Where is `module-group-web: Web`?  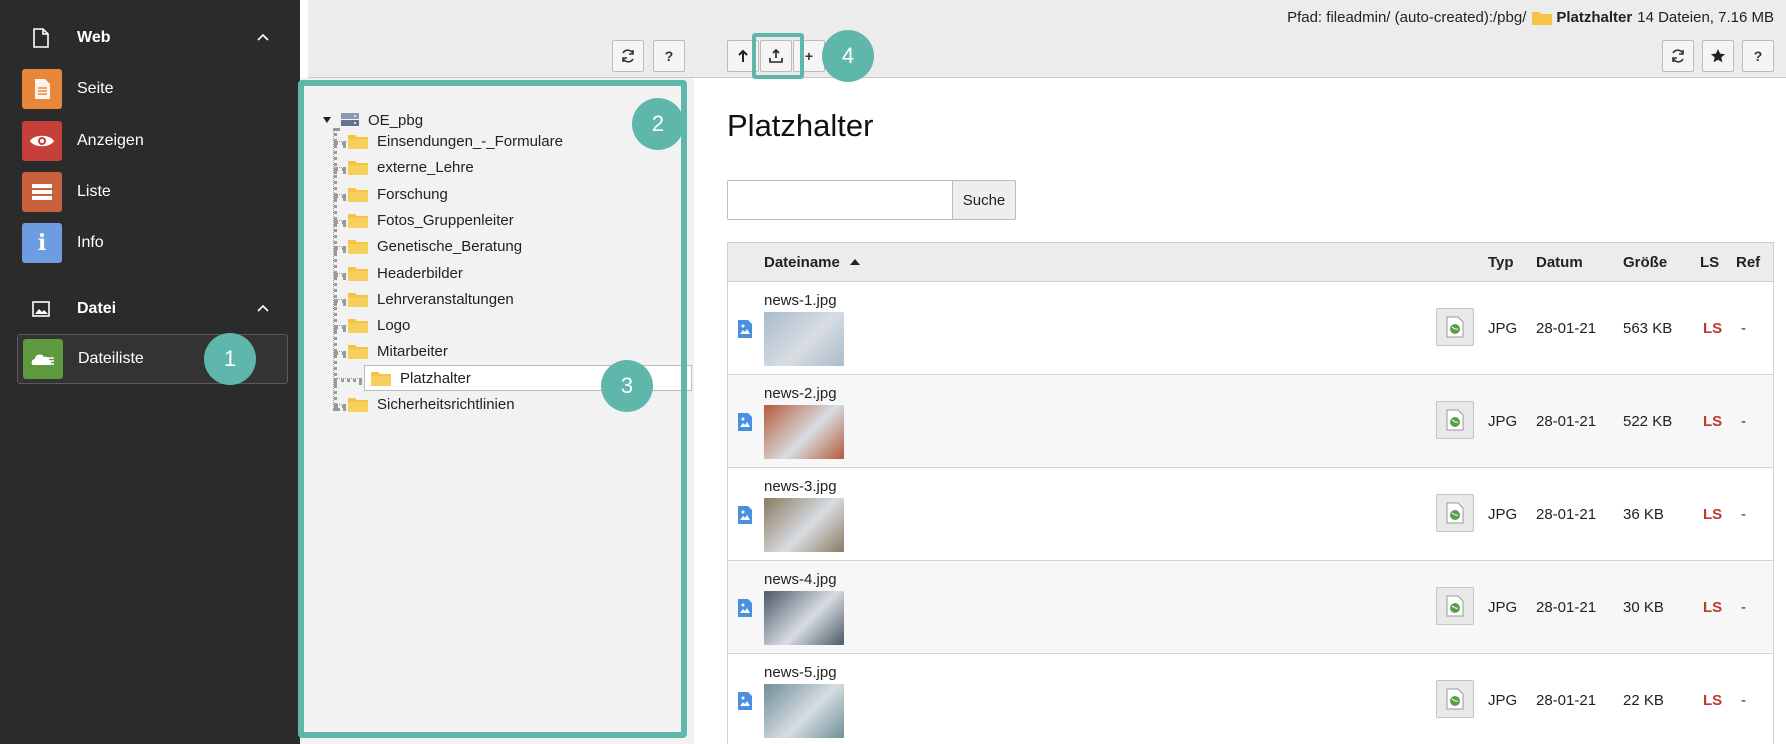 module-group-web: Web is located at coordinates (150, 38).